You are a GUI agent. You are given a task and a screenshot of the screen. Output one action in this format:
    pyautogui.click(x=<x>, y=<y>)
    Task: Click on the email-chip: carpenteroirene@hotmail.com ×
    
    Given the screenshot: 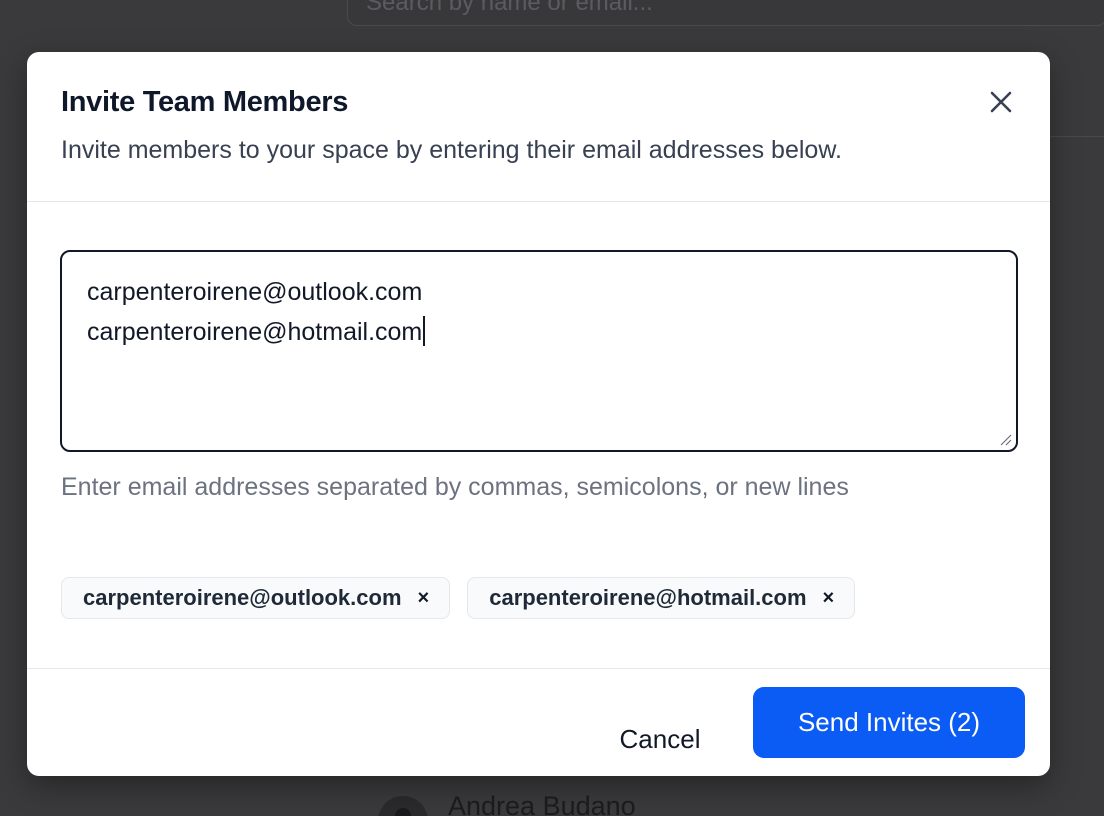 What is the action you would take?
    pyautogui.click(x=661, y=598)
    